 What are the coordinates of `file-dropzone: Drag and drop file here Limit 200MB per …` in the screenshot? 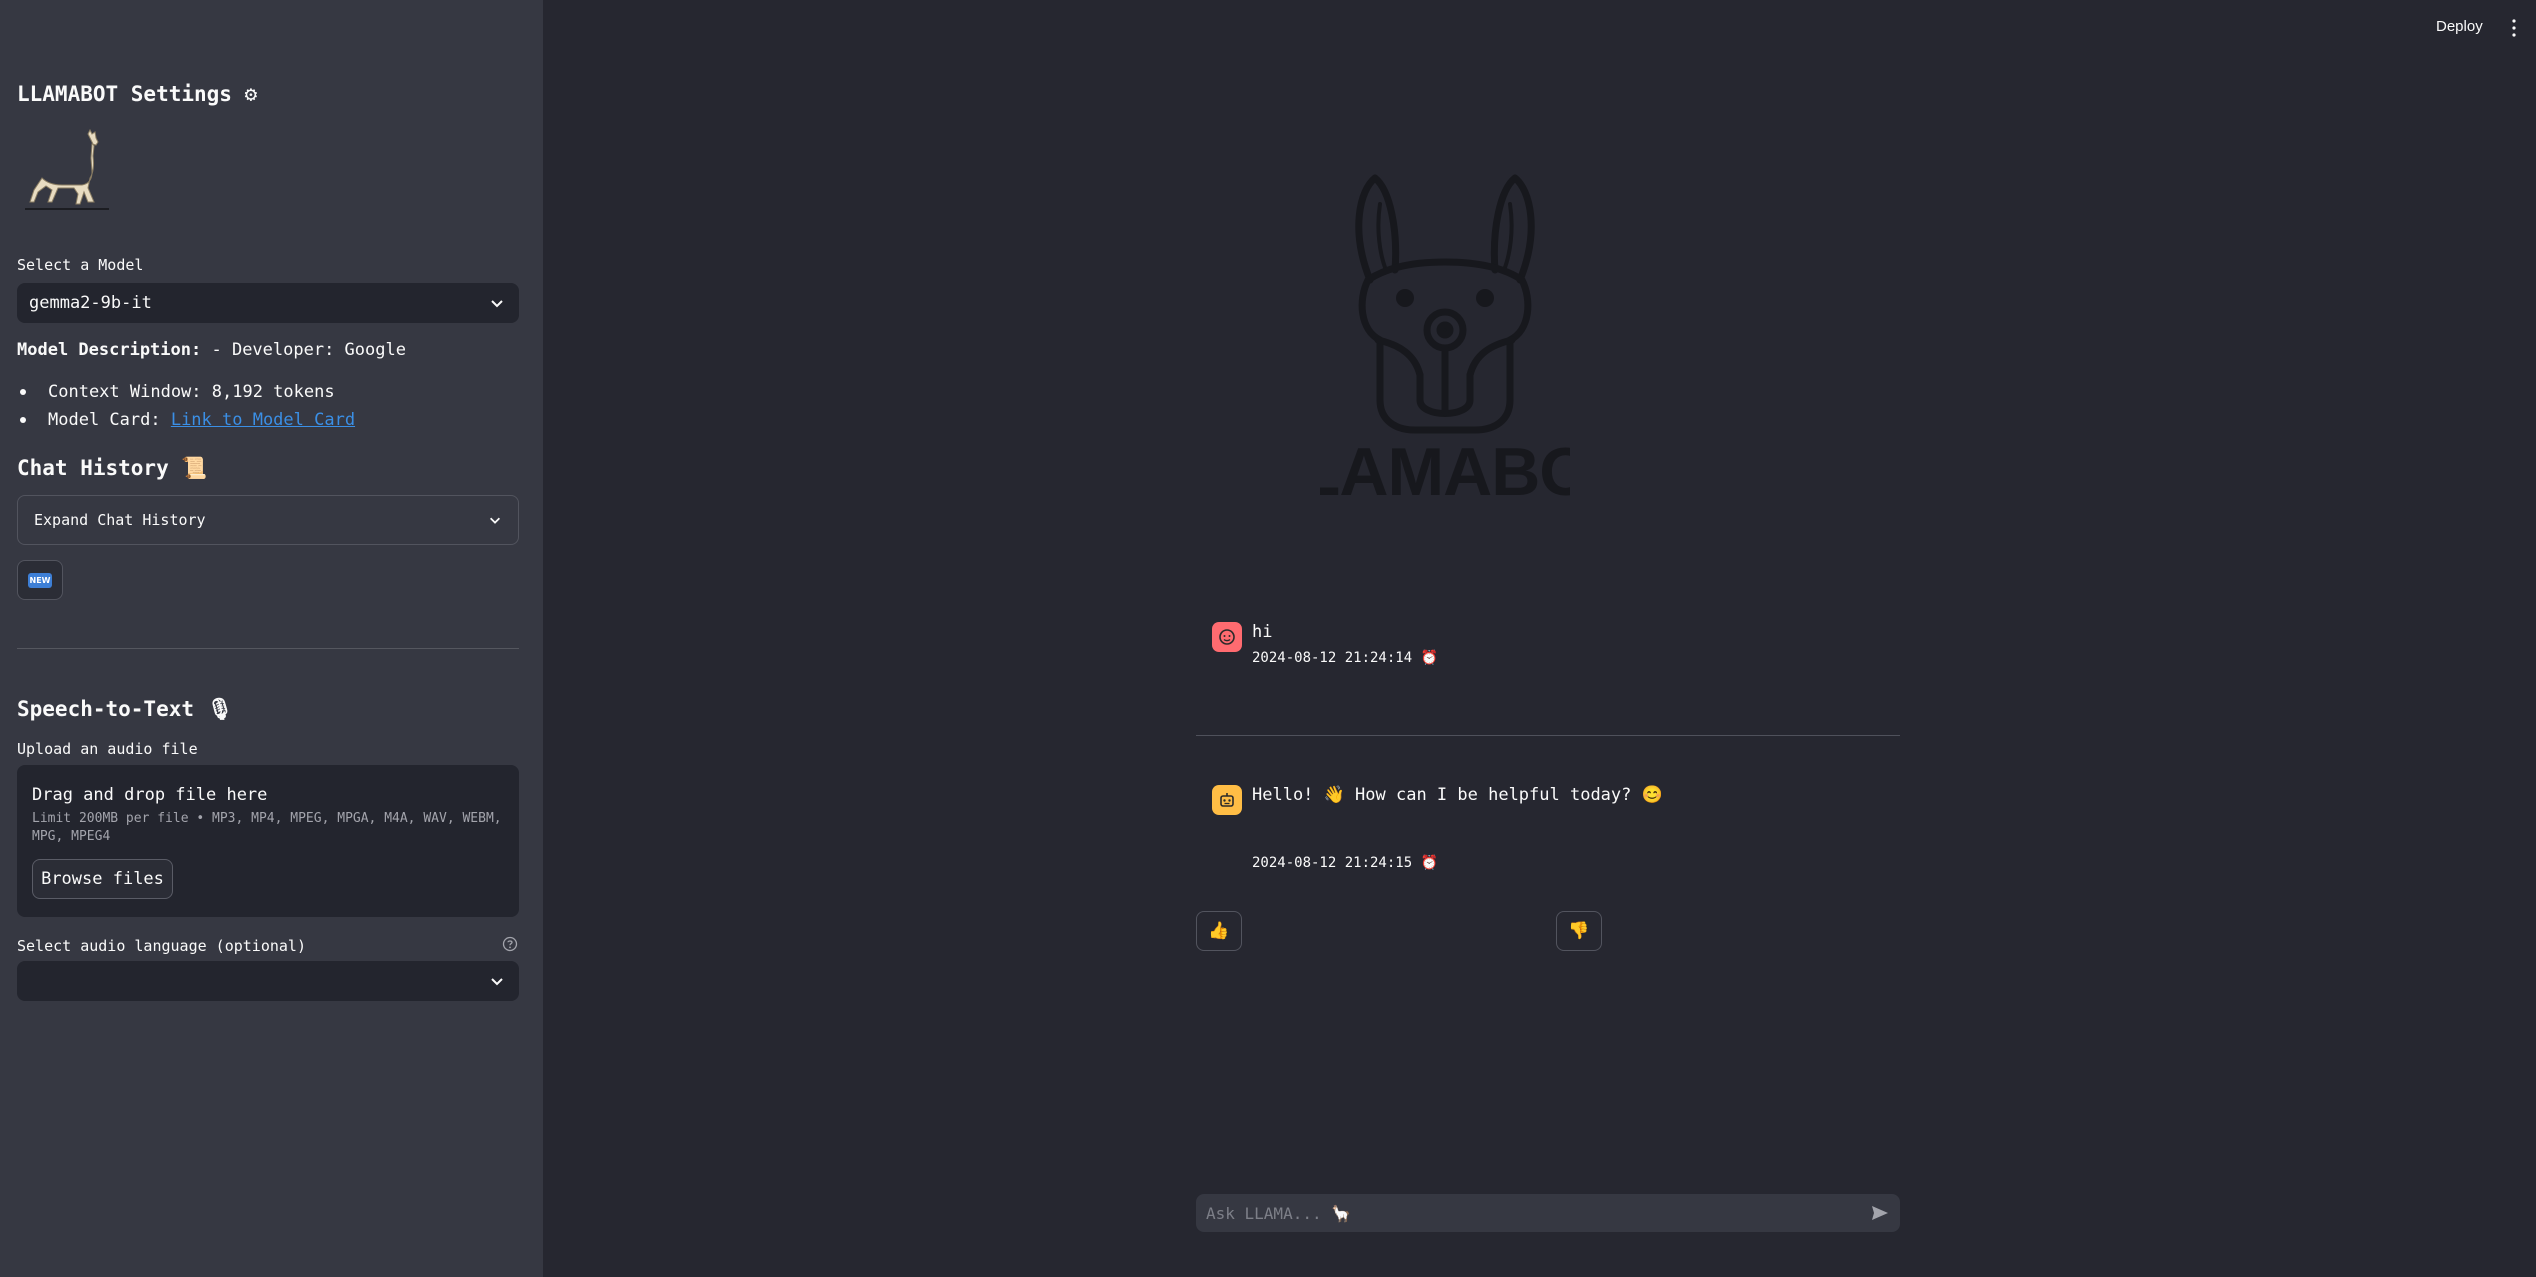 It's located at (268, 841).